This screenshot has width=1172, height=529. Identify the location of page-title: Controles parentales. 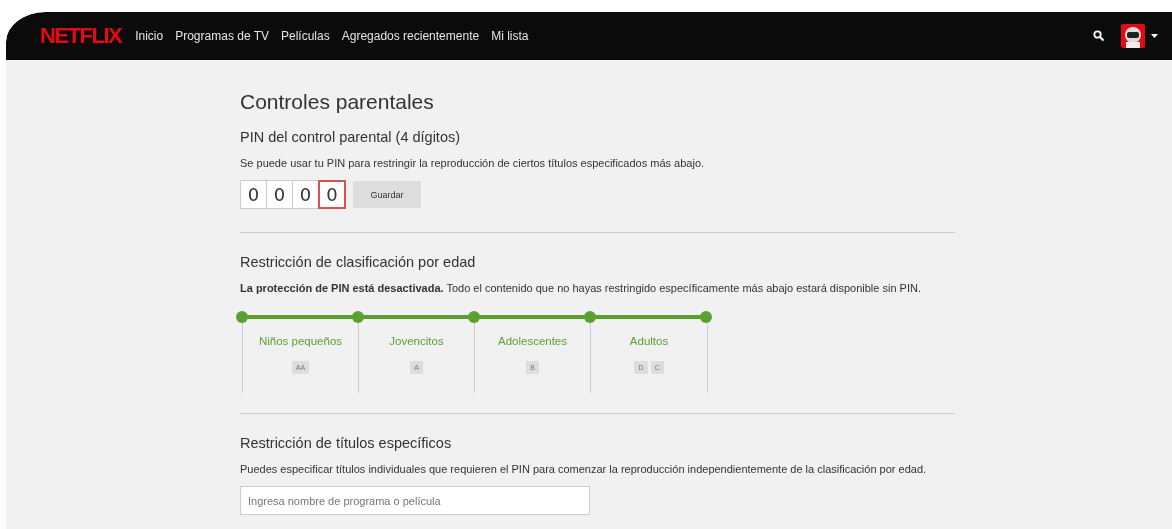
(337, 102).